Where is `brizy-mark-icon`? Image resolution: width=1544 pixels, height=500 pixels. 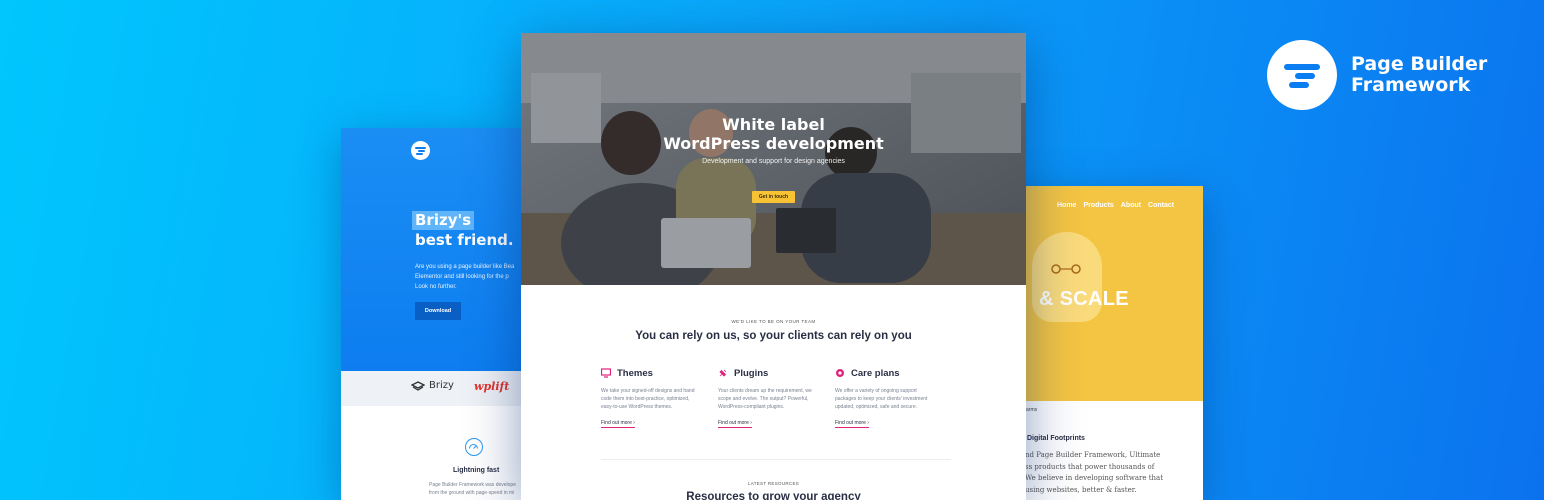 brizy-mark-icon is located at coordinates (418, 385).